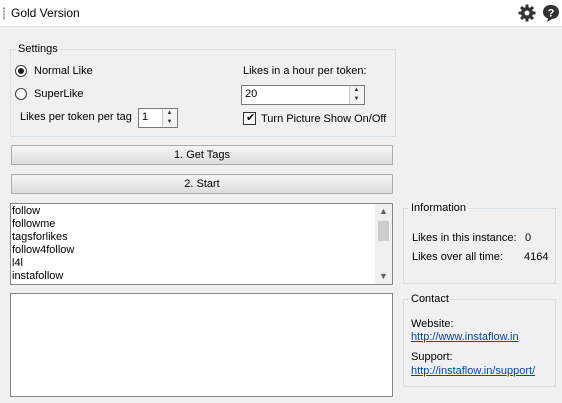 The width and height of the screenshot is (562, 403). Describe the element at coordinates (383, 276) in the screenshot. I see `scroll-down-icon: ▼` at that location.